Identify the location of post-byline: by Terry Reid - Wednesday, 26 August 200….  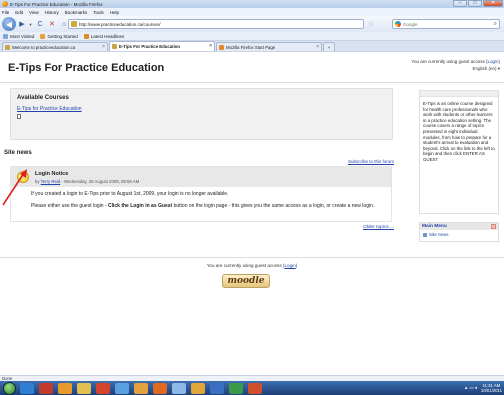
(87, 181).